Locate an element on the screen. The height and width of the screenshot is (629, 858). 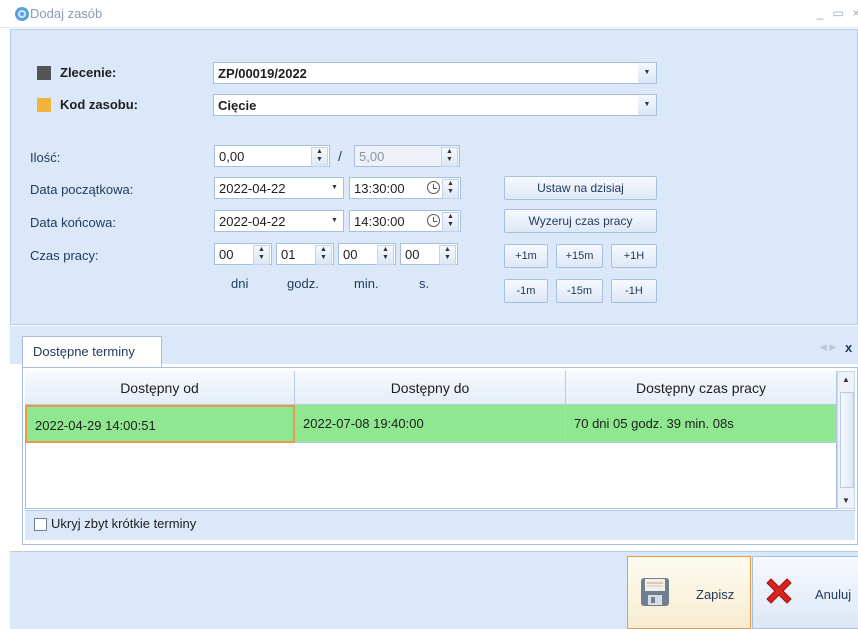
cell-do: 2022-07-08 19:40:00 is located at coordinates (430, 424).